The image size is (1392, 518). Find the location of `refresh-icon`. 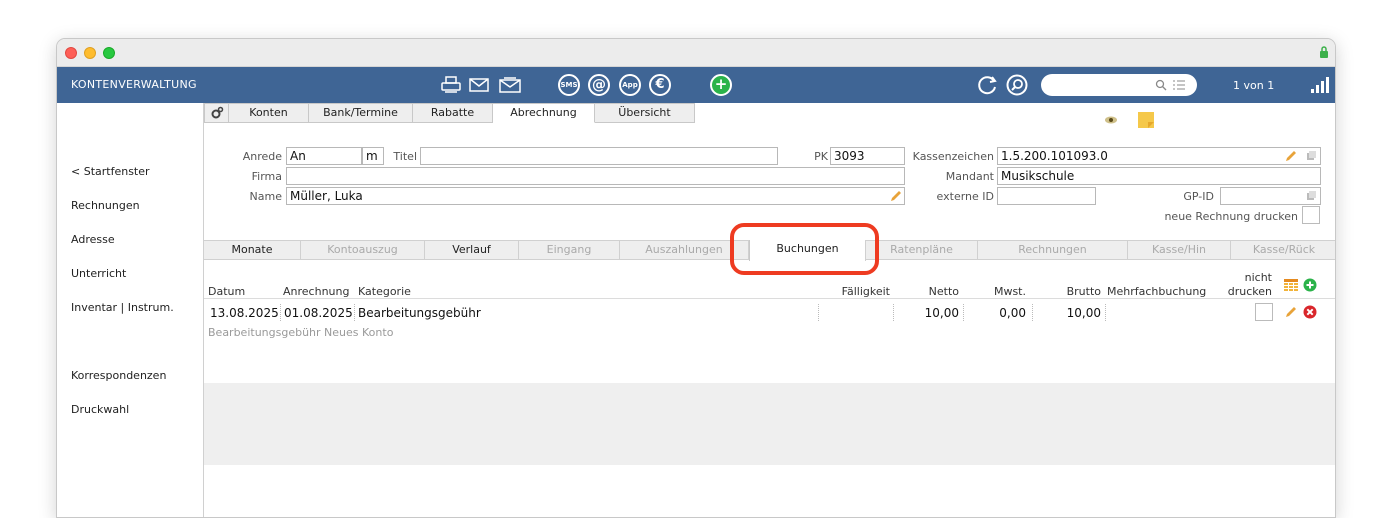

refresh-icon is located at coordinates (987, 85).